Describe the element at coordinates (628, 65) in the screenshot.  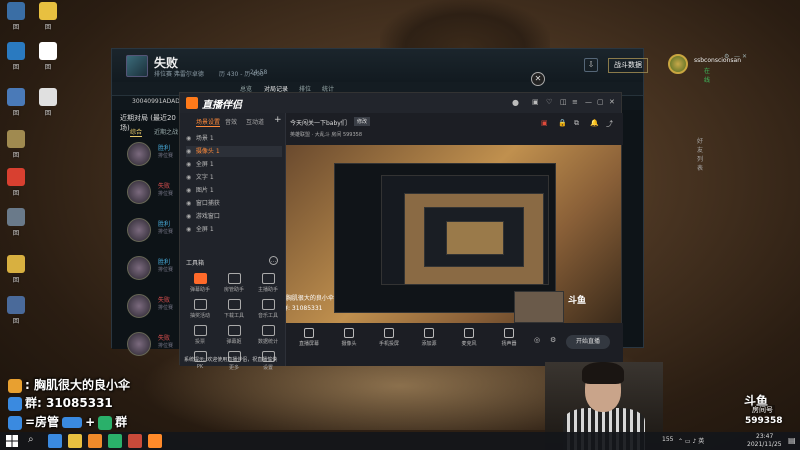
I see `battle-data-button: 战斗数据` at that location.